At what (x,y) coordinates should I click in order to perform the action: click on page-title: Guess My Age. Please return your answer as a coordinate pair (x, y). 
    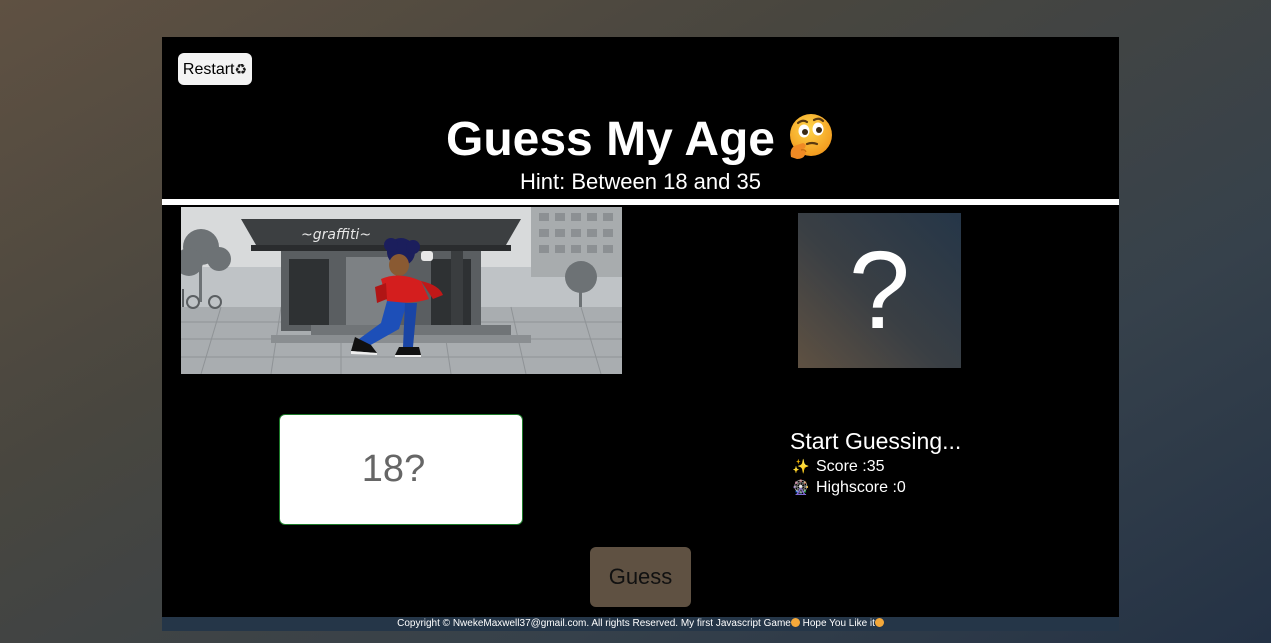
    Looking at the image, I should click on (640, 139).